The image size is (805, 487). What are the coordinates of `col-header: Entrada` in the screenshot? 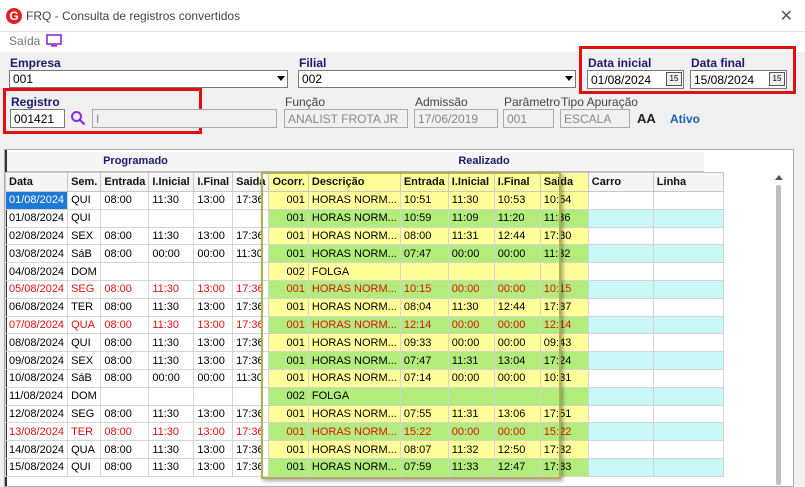 It's located at (424, 182).